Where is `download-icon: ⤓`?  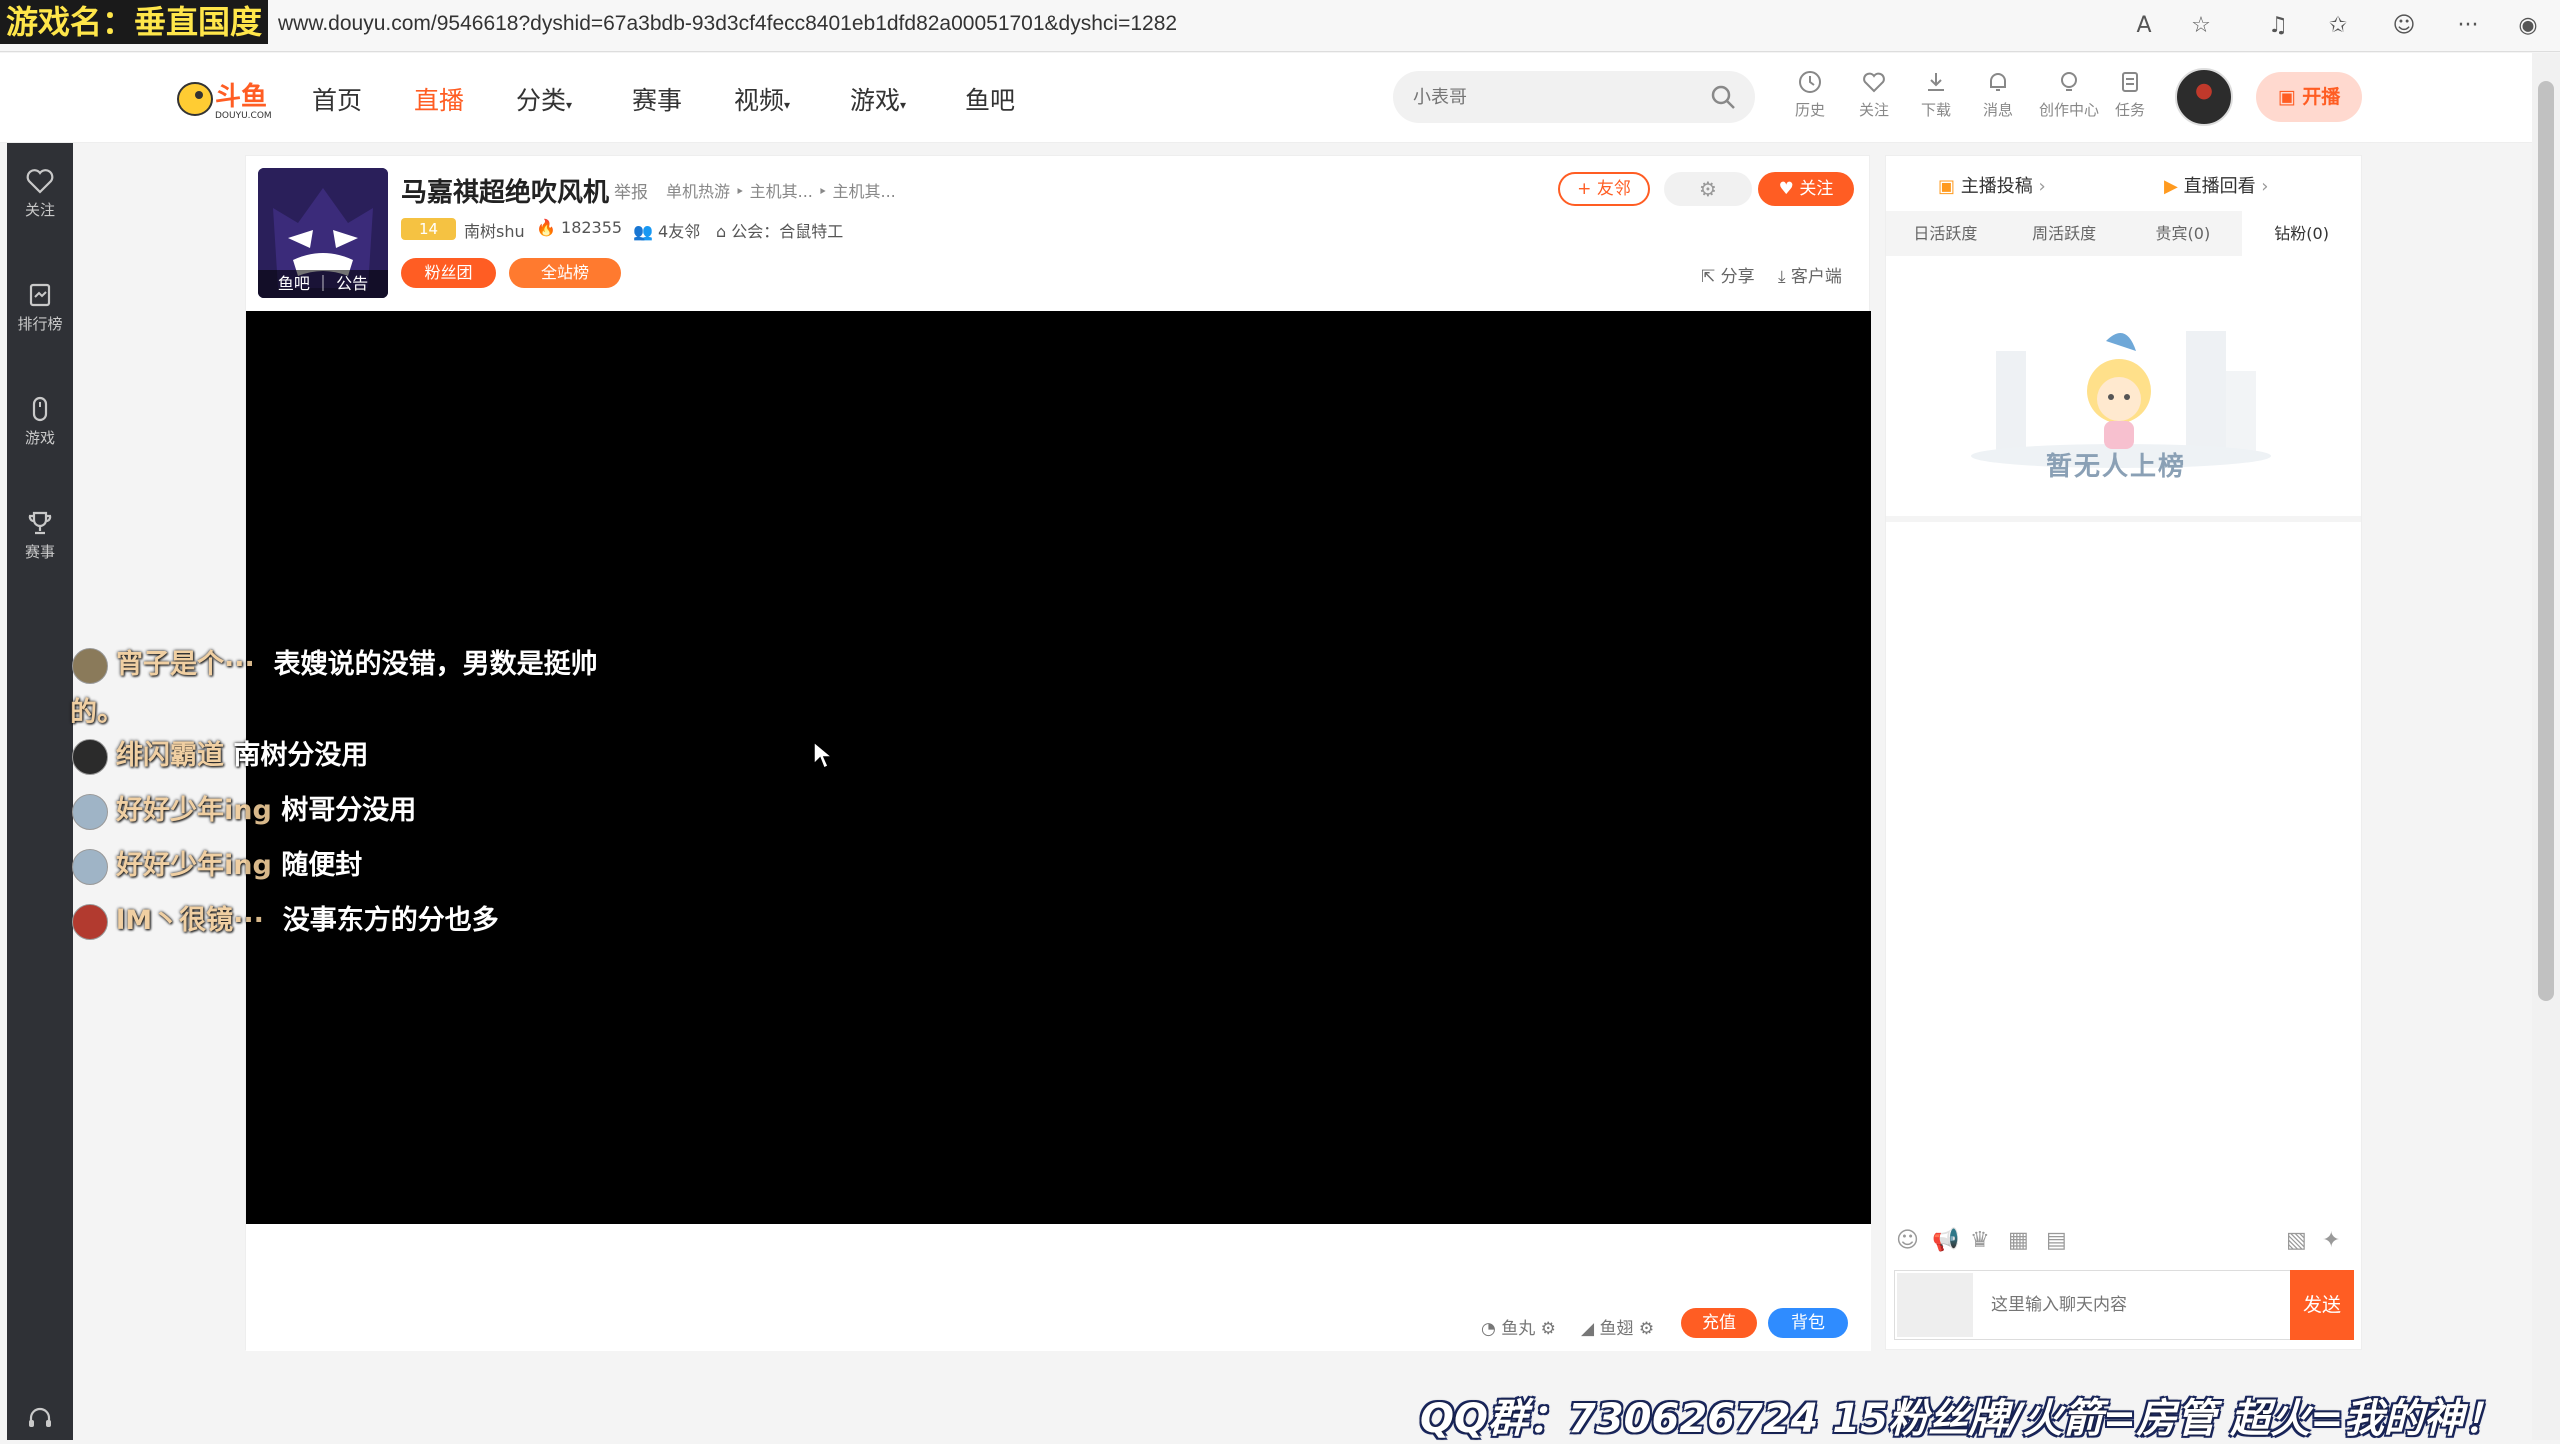
download-icon: ⤓ is located at coordinates (1784, 277).